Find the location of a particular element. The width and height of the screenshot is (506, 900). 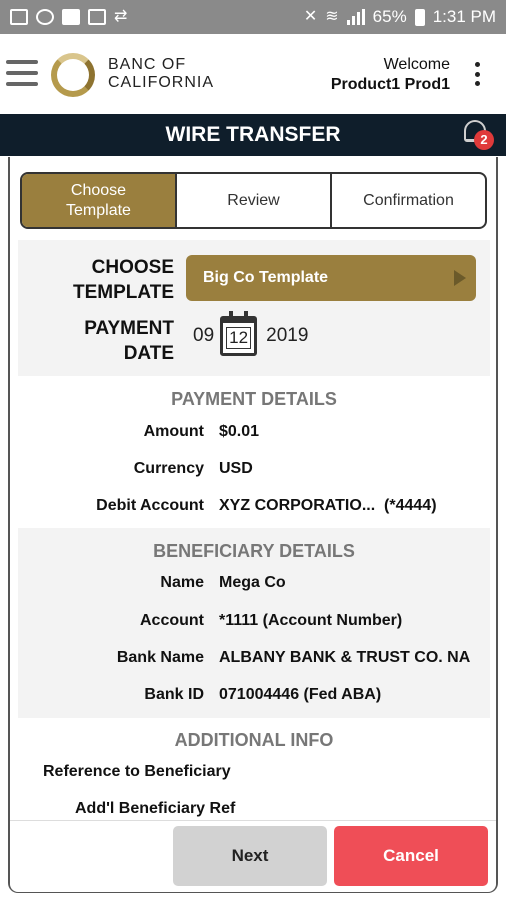

wifi-icon: ≋ is located at coordinates (332, 16).